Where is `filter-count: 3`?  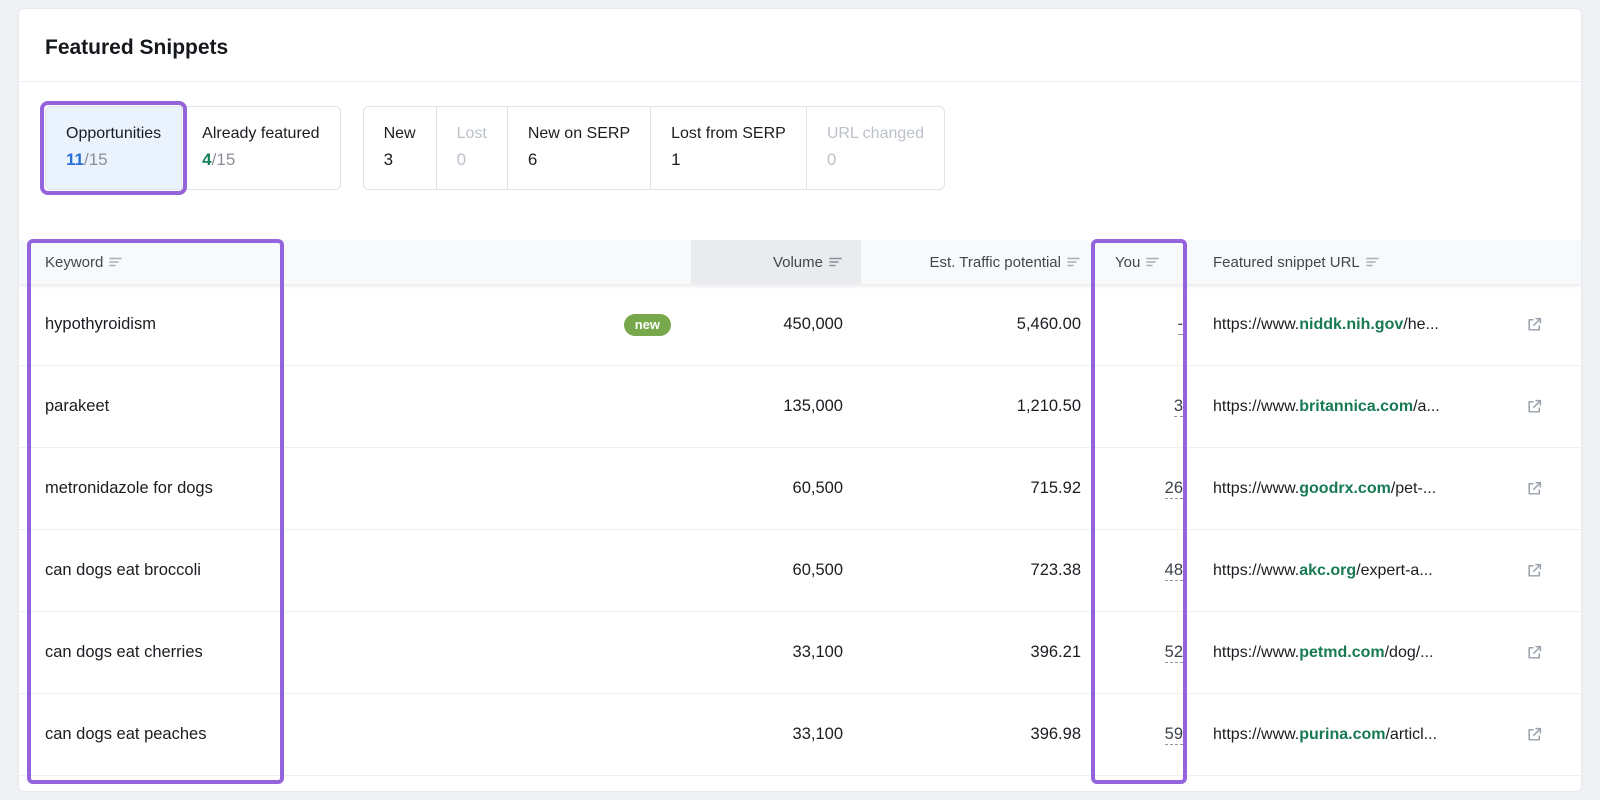 filter-count: 3 is located at coordinates (388, 159).